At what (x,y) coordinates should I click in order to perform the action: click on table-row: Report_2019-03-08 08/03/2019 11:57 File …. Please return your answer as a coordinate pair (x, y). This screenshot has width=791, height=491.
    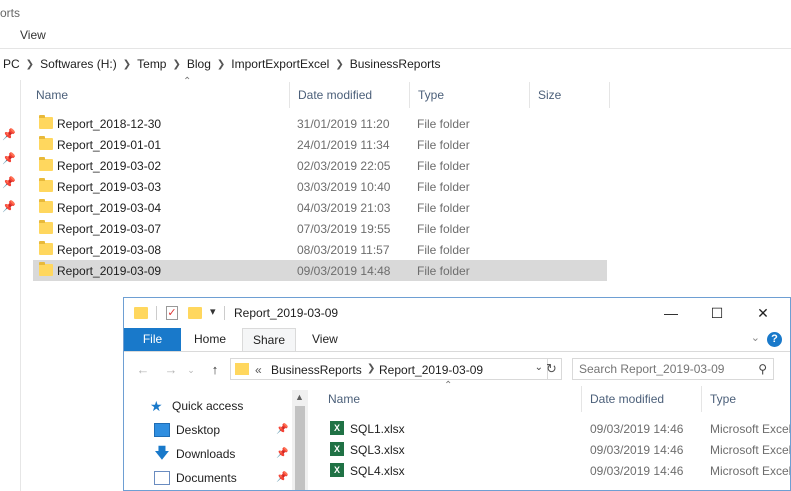
    Looking at the image, I should click on (320, 249).